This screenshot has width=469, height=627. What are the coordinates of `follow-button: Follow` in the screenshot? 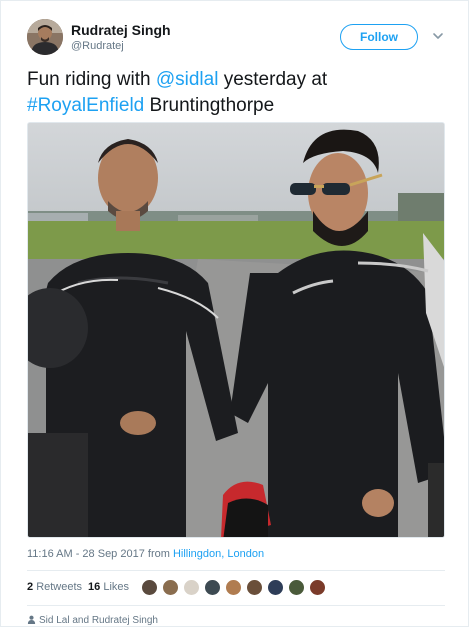 It's located at (379, 37).